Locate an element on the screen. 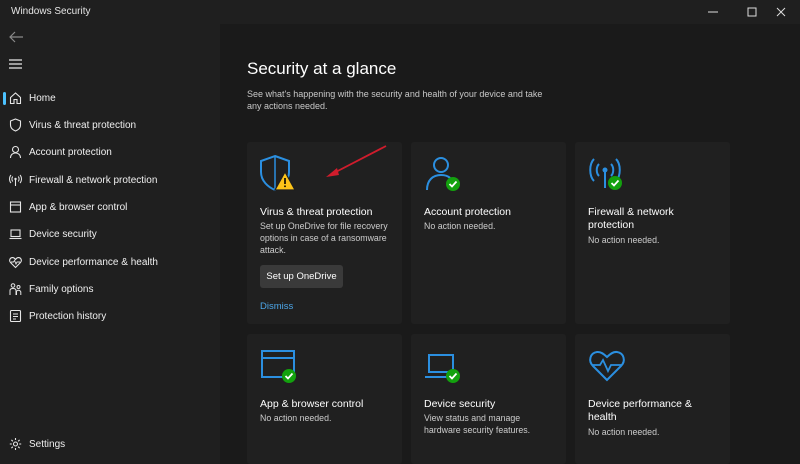 This screenshot has height=464, width=800. sidebar-item-label: Device performance & health is located at coordinates (93, 262).